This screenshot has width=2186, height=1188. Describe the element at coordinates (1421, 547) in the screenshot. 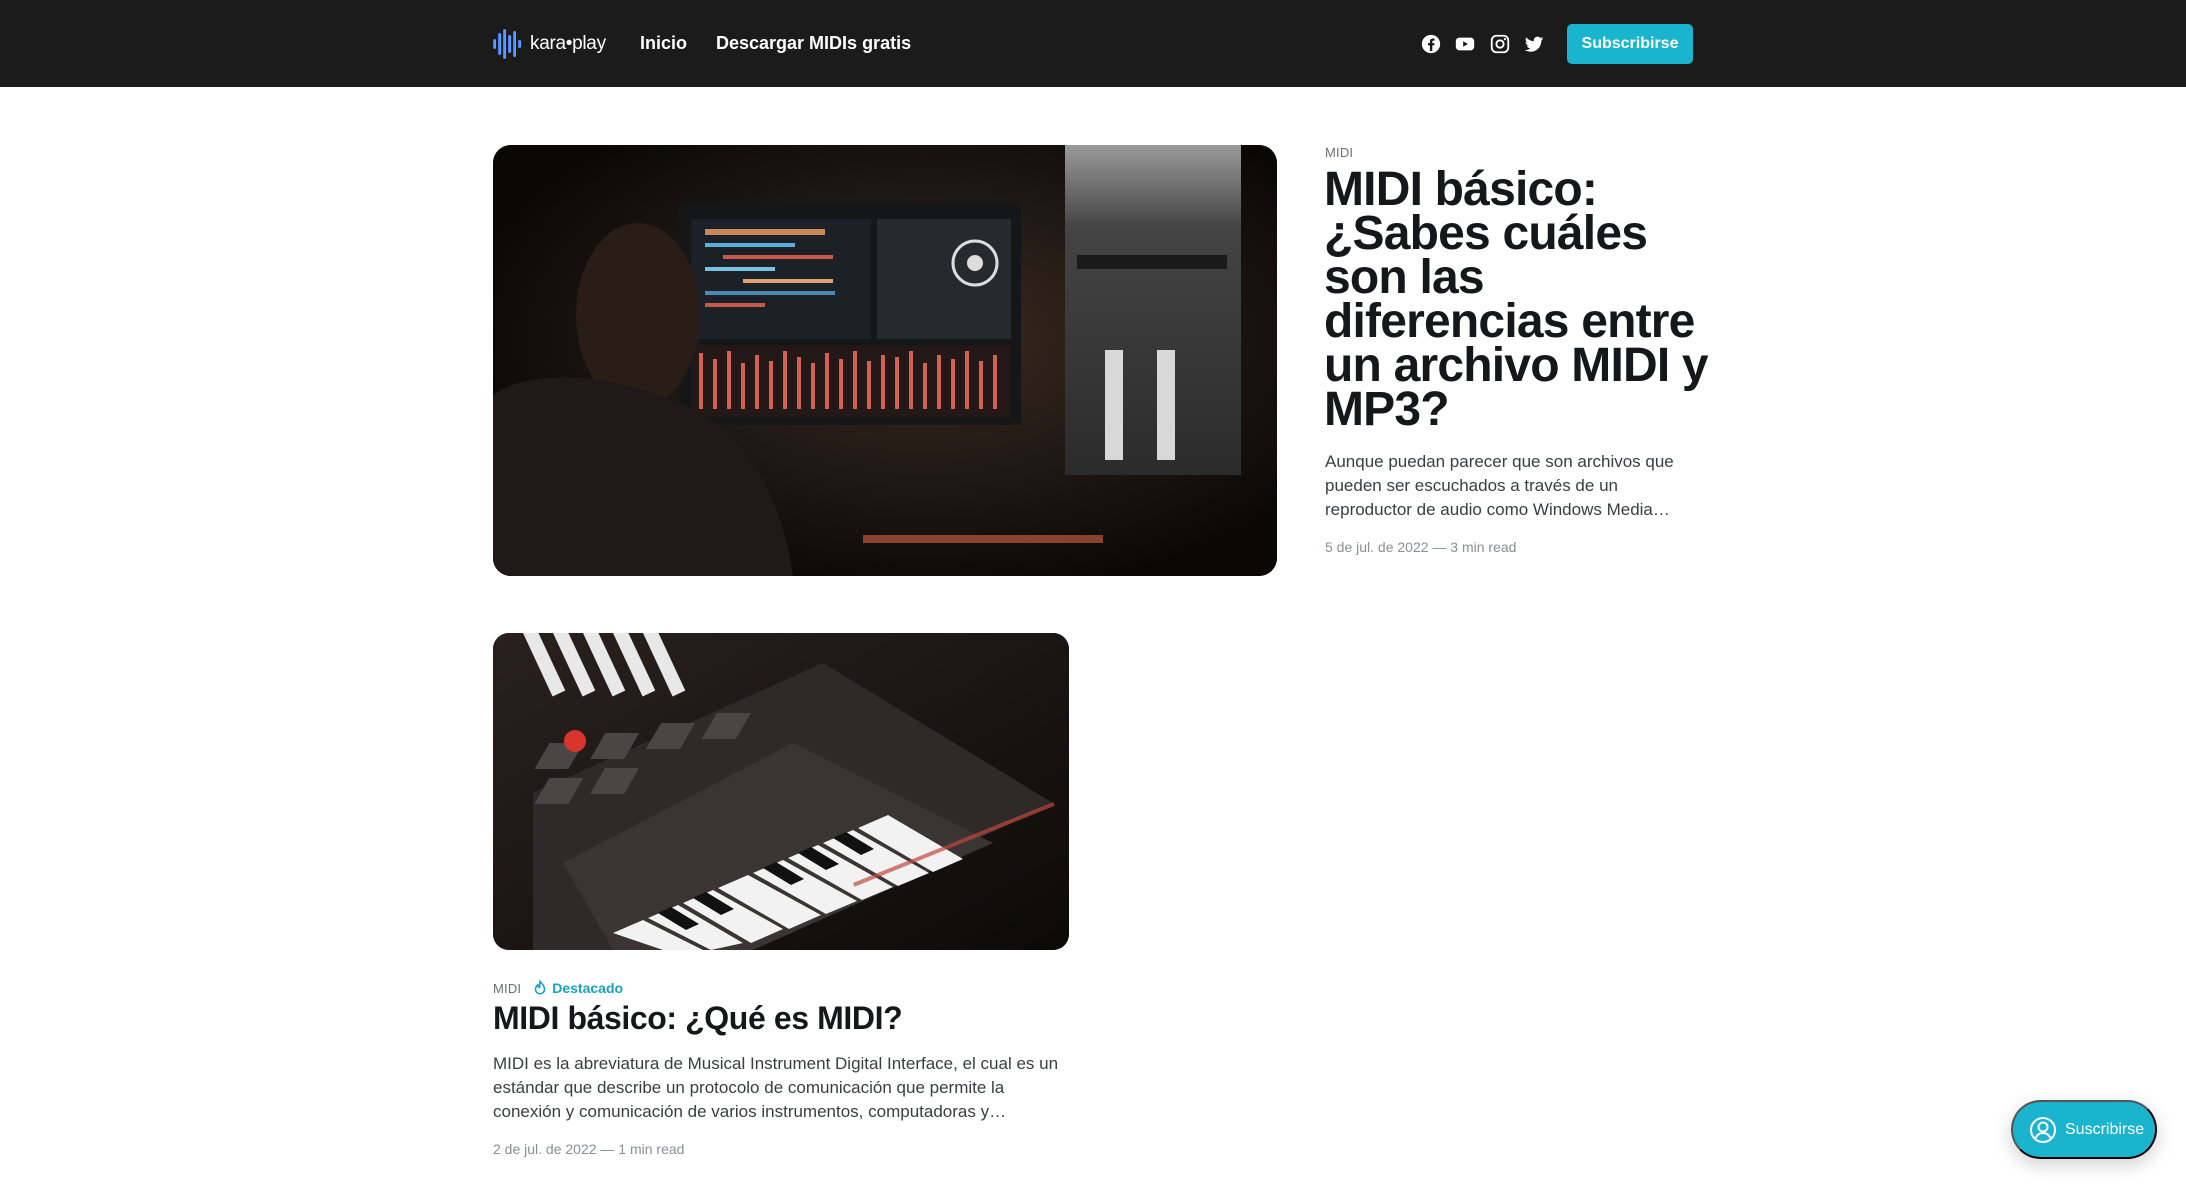

I see `post-meta: 5 de jul. de 2022 — 3 min read` at that location.